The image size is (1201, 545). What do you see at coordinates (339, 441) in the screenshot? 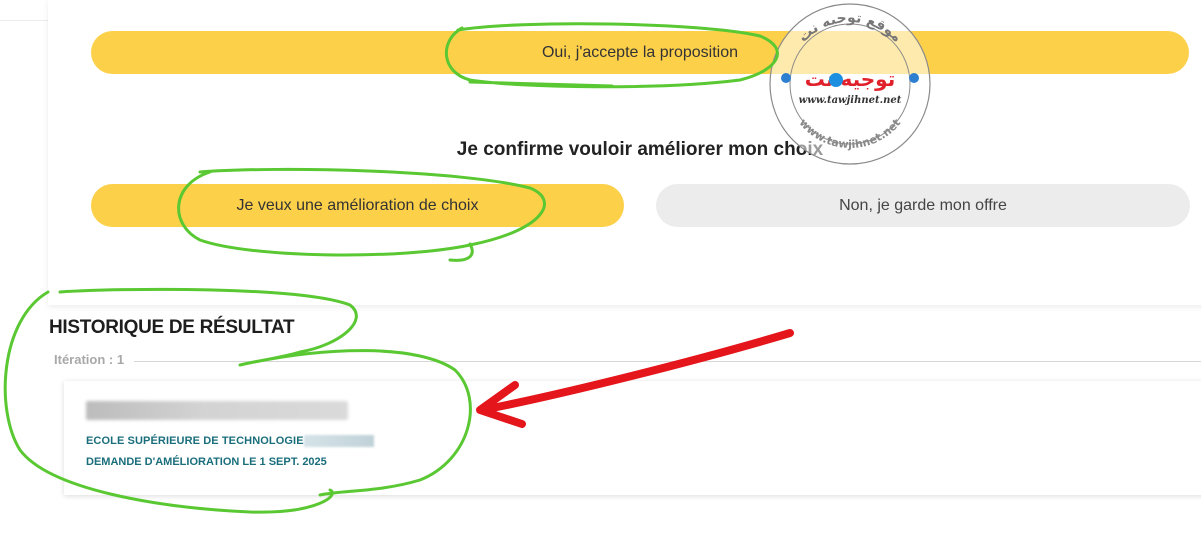
I see `blurred-school-suffix` at bounding box center [339, 441].